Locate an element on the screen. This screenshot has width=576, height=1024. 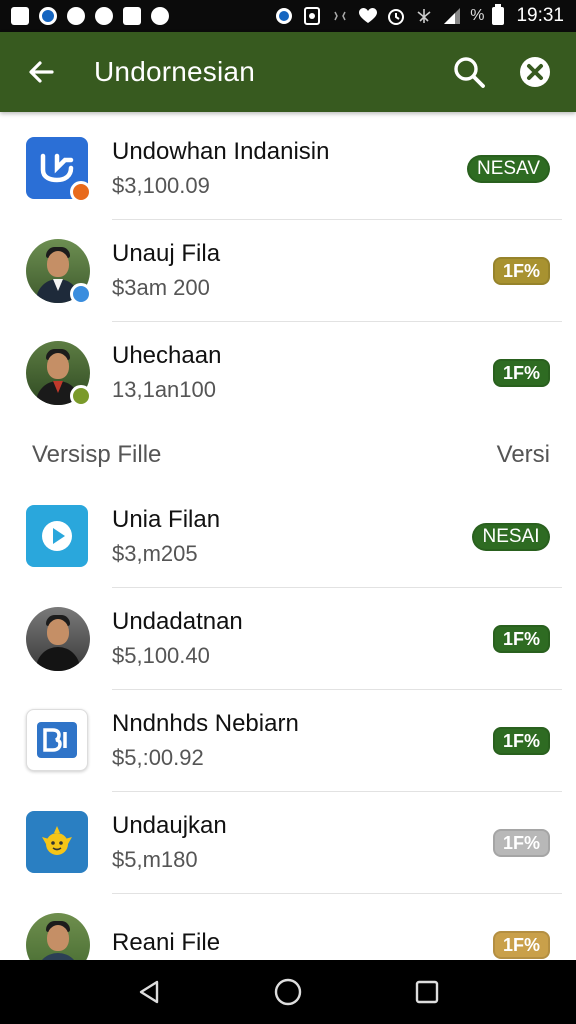
list-item: Nndnhds Nebiarn $5,:00.92 1F% is located at coordinates (288, 741).